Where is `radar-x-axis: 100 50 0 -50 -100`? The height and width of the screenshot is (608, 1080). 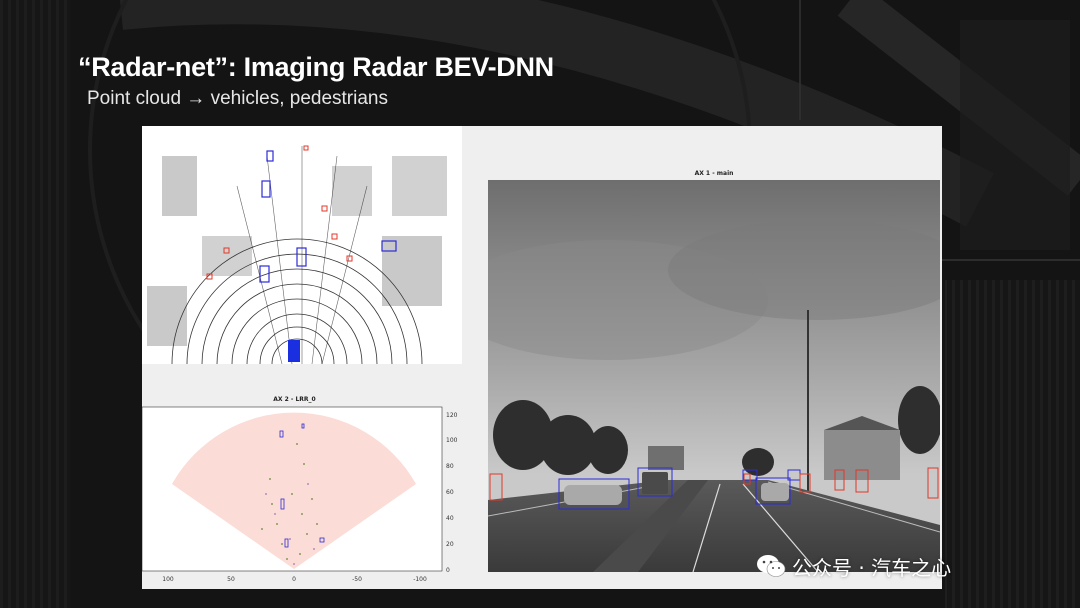 radar-x-axis: 100 50 0 -50 -100 is located at coordinates (294, 579).